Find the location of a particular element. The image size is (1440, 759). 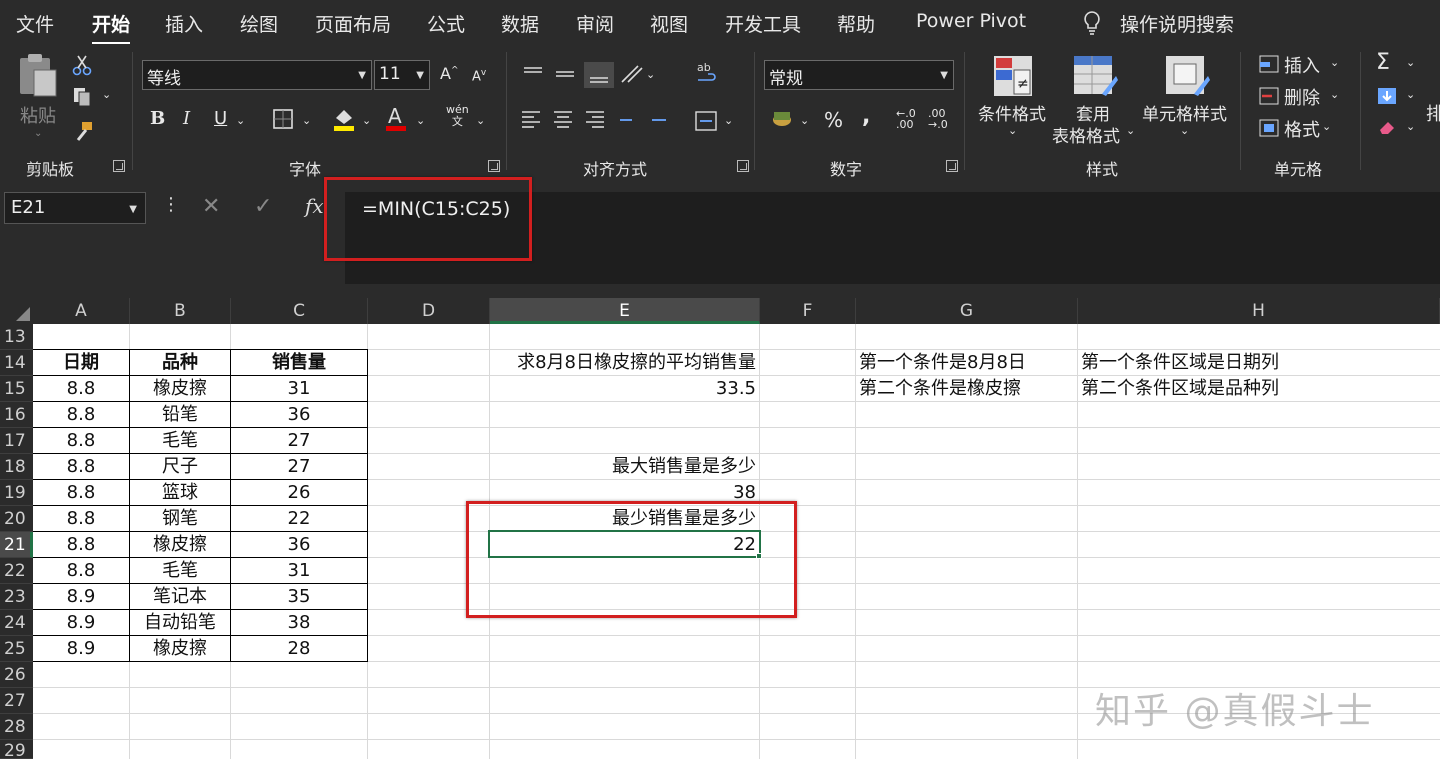

table-cell: 26 is located at coordinates (299, 493).